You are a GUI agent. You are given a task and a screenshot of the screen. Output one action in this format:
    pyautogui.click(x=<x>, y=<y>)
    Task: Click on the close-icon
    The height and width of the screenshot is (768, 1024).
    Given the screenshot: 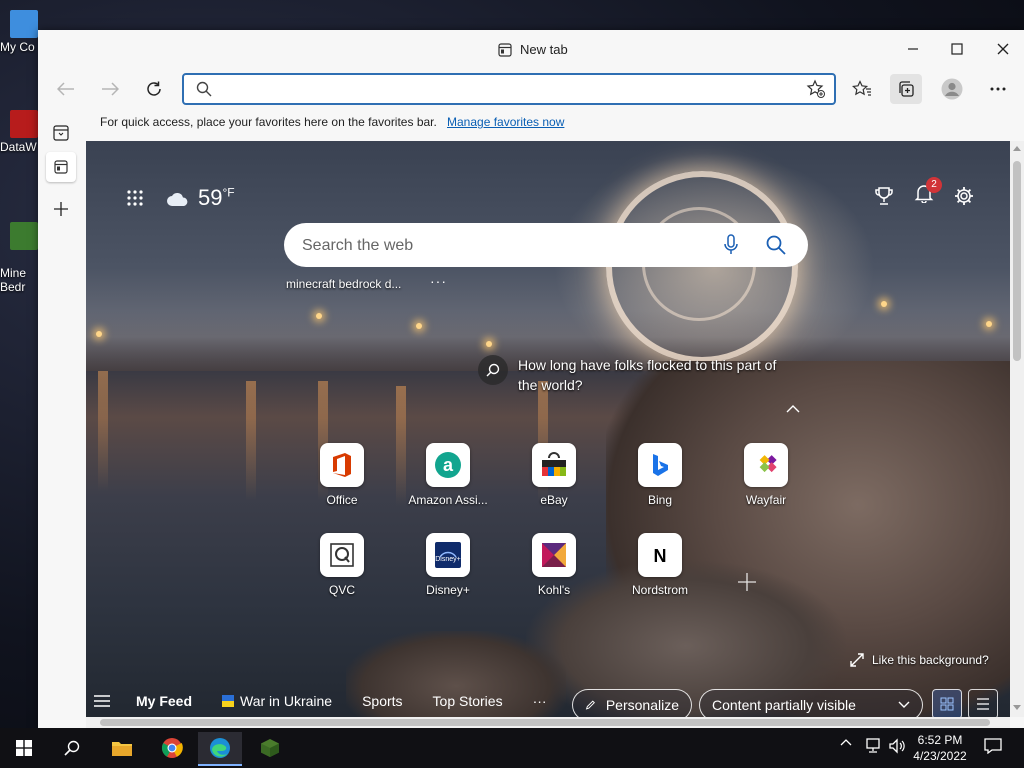 What is the action you would take?
    pyautogui.click(x=1003, y=49)
    